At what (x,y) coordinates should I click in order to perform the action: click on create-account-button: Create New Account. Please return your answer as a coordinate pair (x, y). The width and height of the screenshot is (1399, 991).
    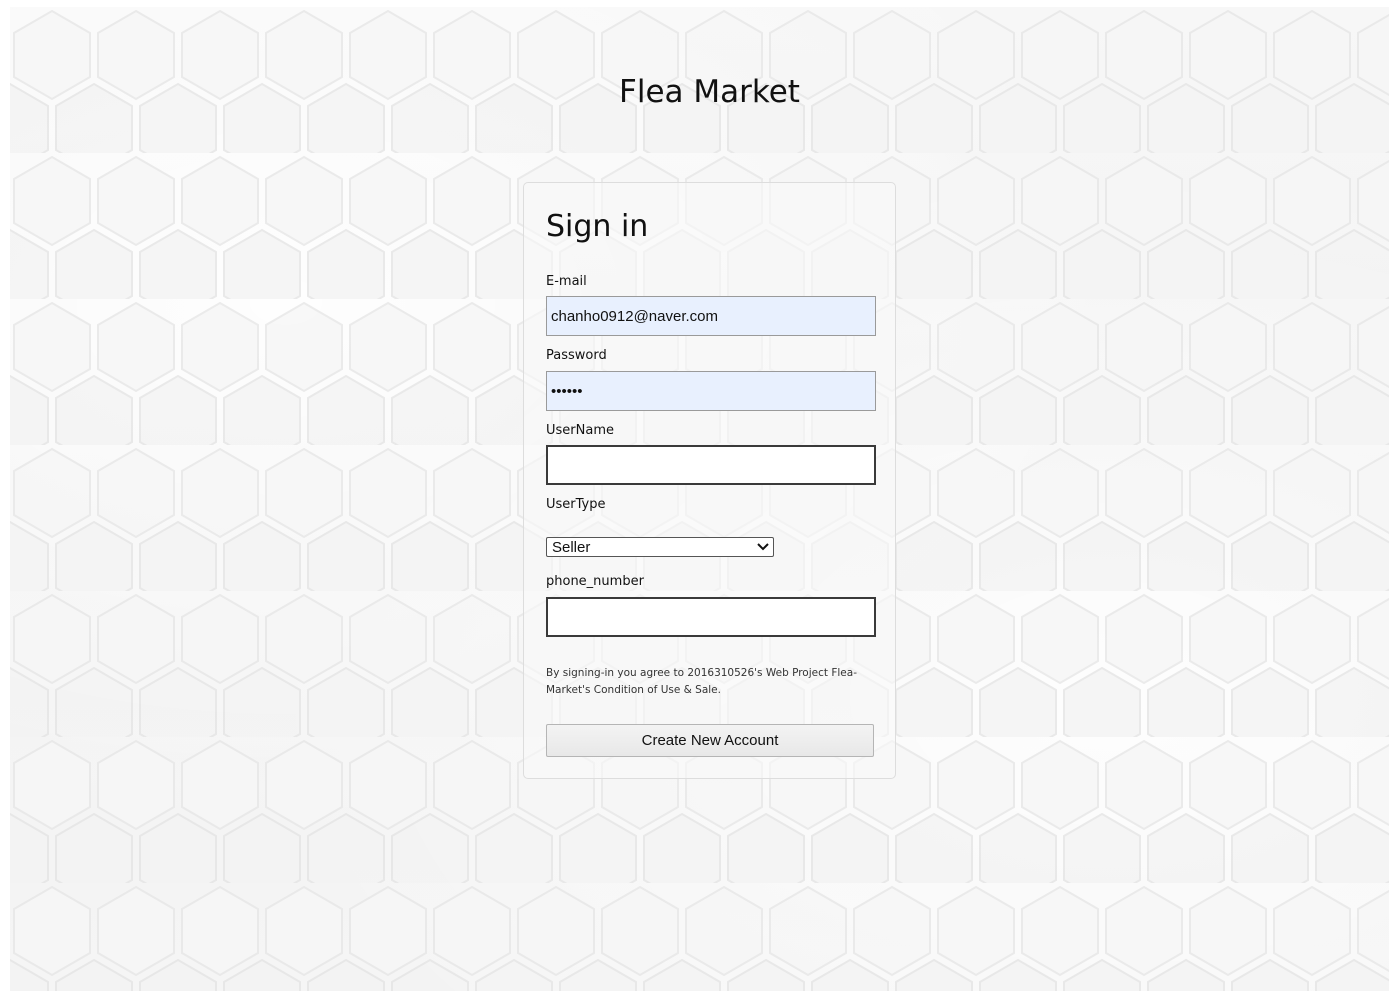
    Looking at the image, I should click on (710, 740).